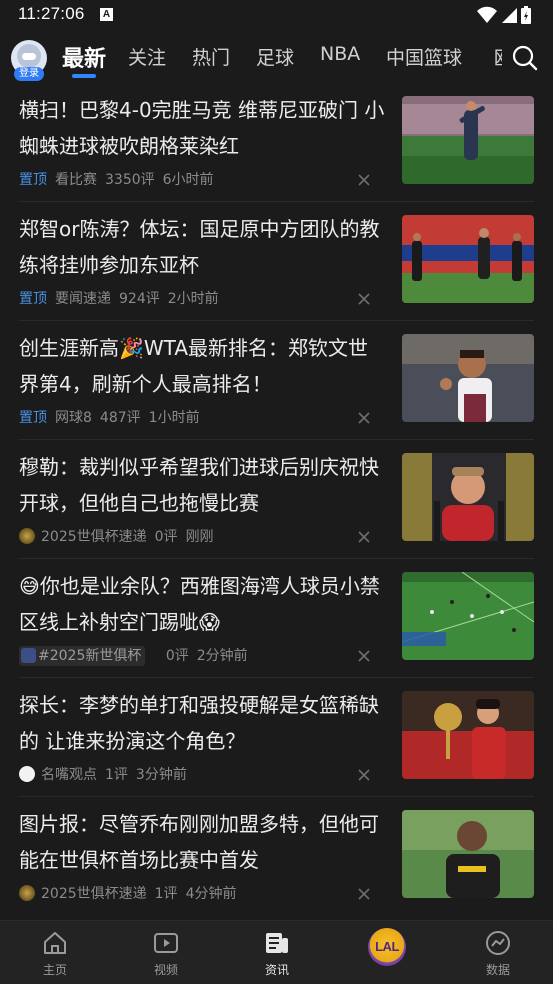 This screenshot has width=553, height=984. I want to click on news-icon, so click(277, 943).